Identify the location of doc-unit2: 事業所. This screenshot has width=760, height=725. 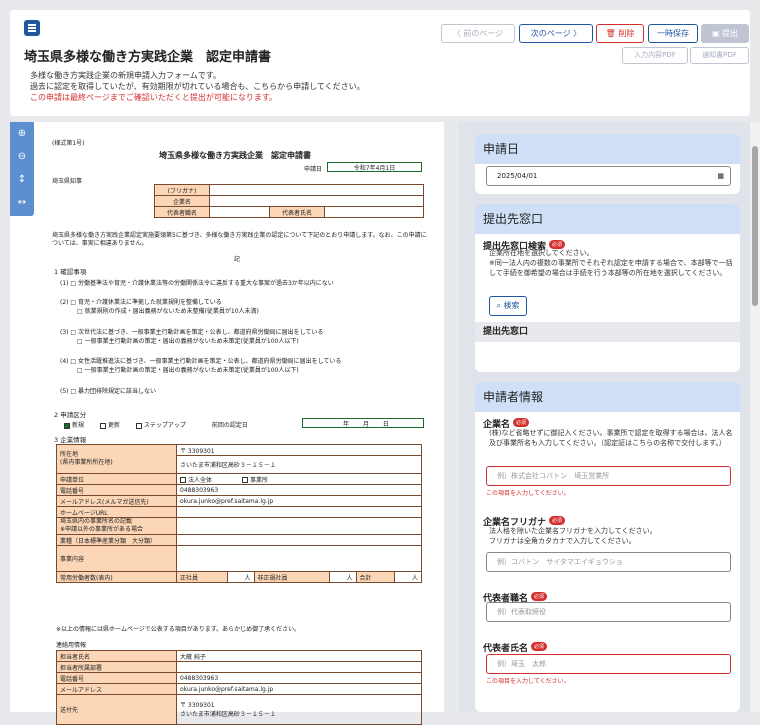
(259, 480).